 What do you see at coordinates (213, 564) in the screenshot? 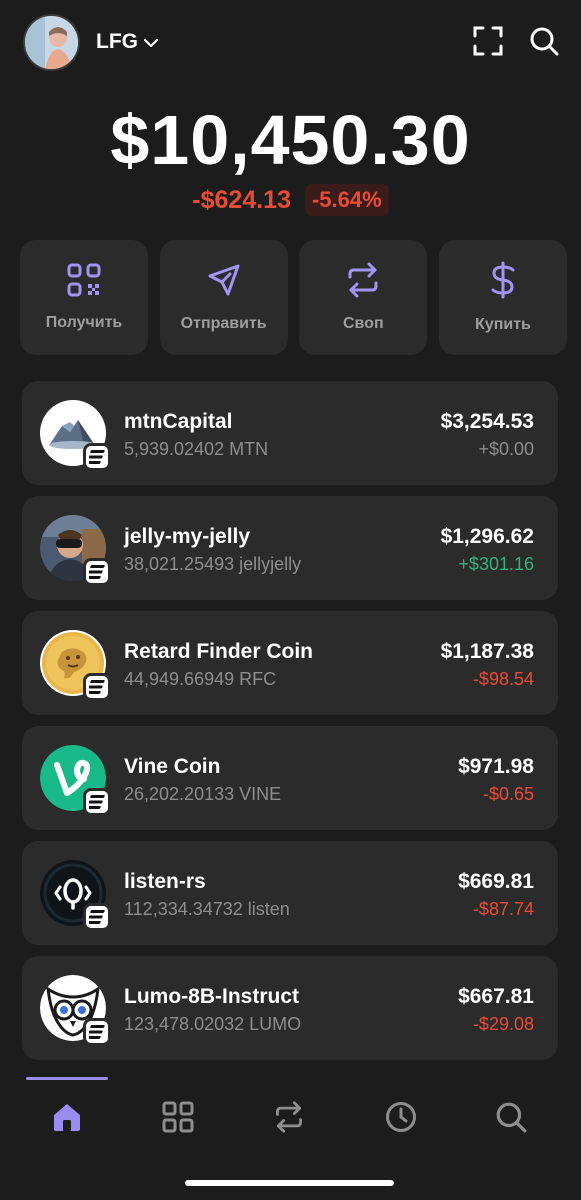
I see `token-balance: 38,021.25493 jellyjelly` at bounding box center [213, 564].